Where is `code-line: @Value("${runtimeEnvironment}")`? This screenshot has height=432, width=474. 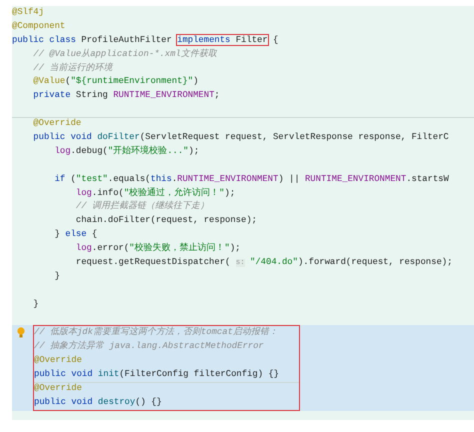
code-line: @Value("${runtimeEnvironment}") is located at coordinates (115, 81).